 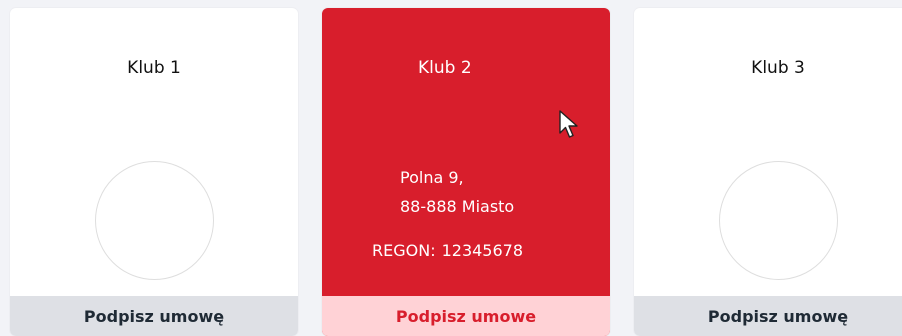 I want to click on club-address: Polna 9, 88-888 Miasto, so click(x=457, y=192).